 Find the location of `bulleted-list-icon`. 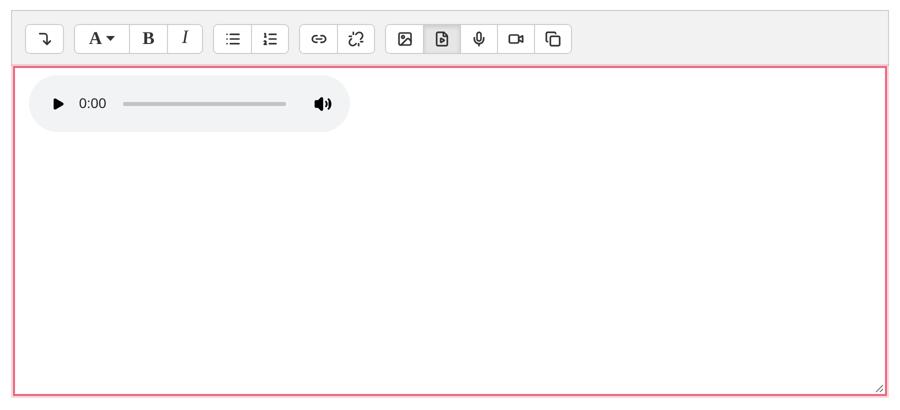

bulleted-list-icon is located at coordinates (232, 38).